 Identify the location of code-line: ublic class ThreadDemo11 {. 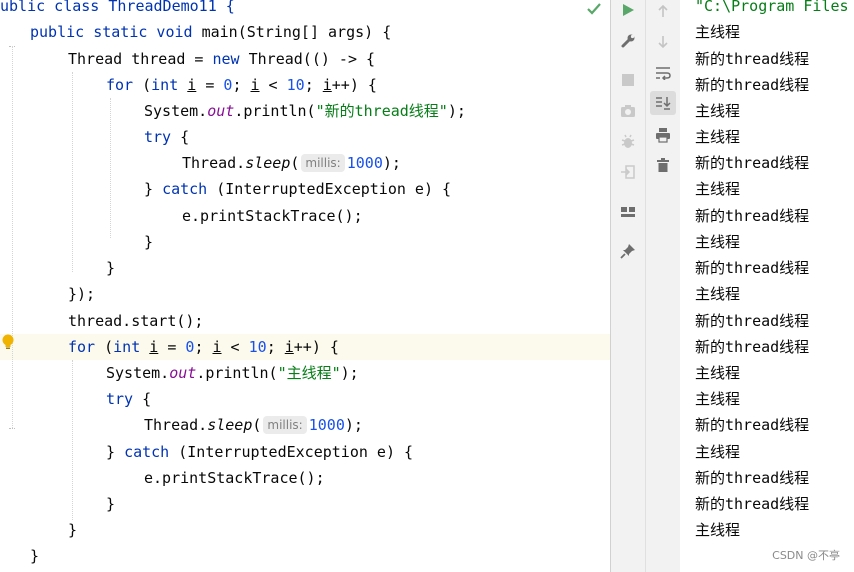
(117, 9).